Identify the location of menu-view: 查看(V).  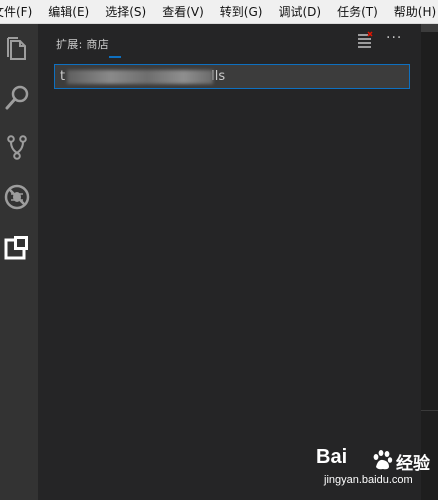
(171, 11).